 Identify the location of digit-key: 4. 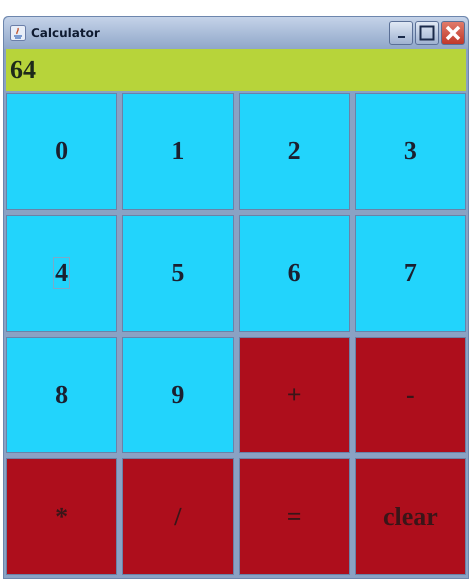
(62, 273).